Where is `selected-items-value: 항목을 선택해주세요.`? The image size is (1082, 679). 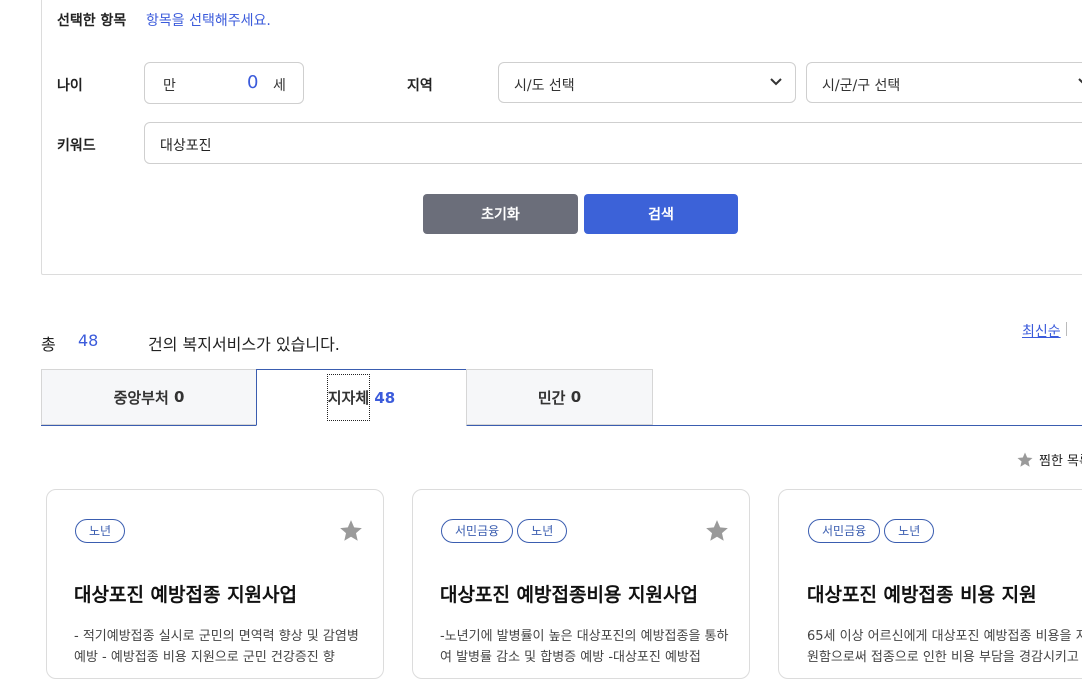 selected-items-value: 항목을 선택해주세요. is located at coordinates (208, 21).